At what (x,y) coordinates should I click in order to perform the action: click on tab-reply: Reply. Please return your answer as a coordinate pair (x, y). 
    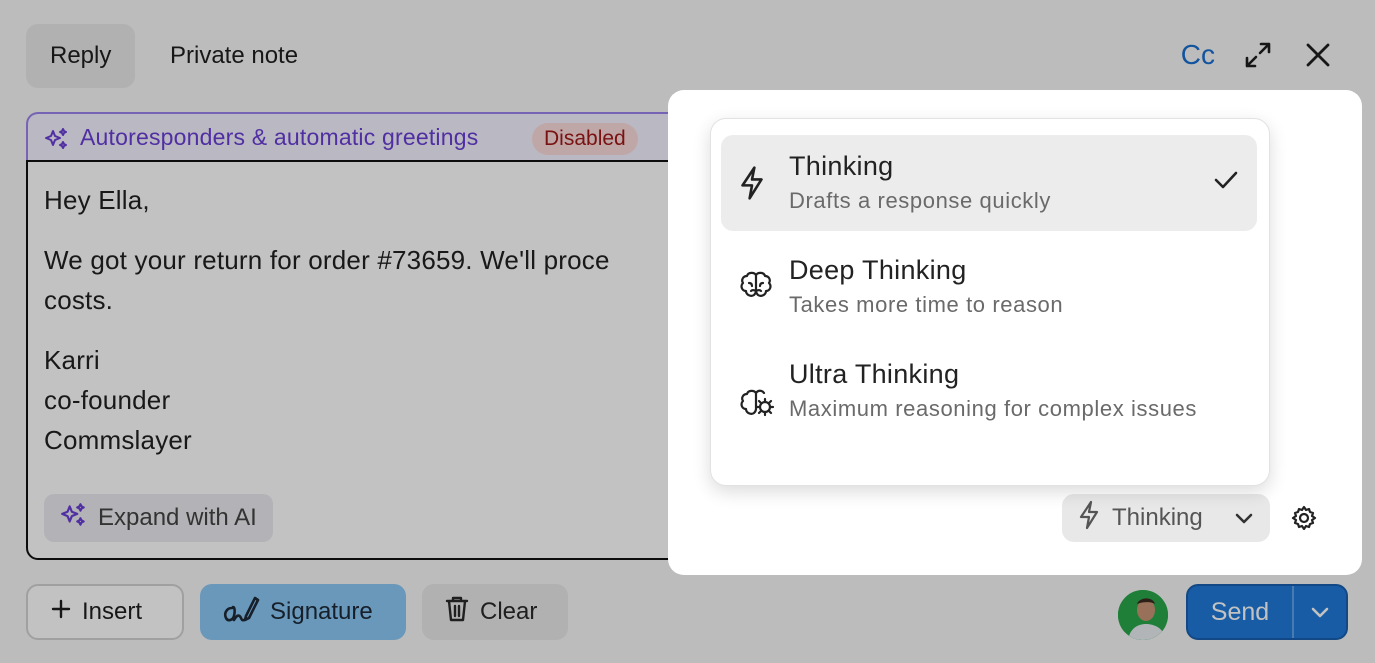
    Looking at the image, I should click on (81, 56).